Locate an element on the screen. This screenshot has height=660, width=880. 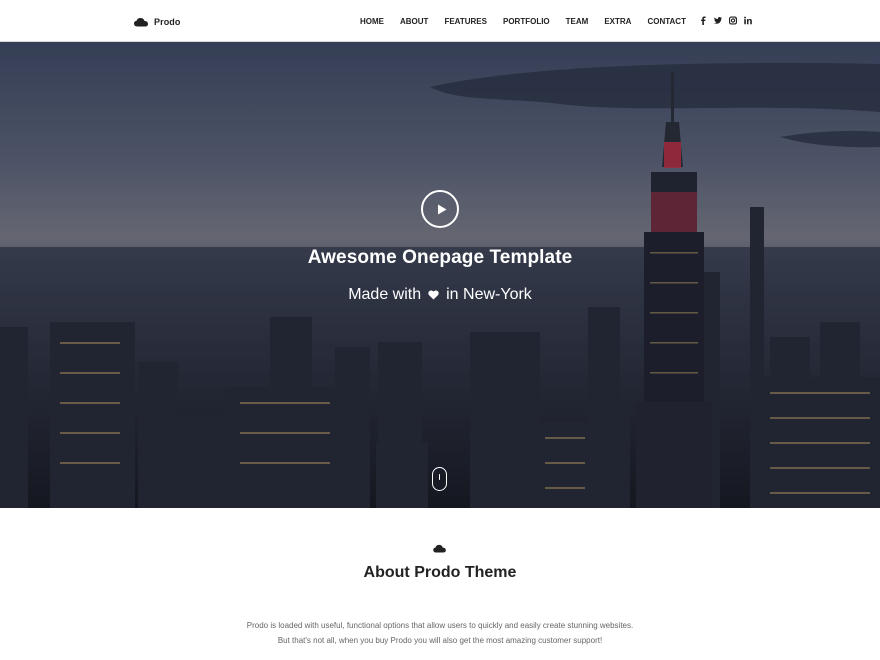
twitter-icon is located at coordinates (718, 21).